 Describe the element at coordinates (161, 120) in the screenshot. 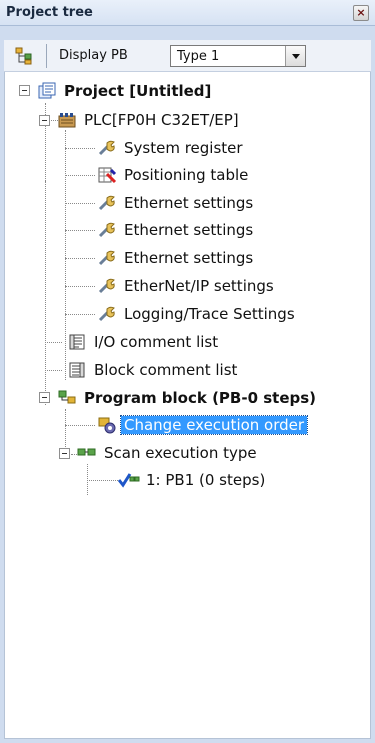

I see `tree-item-label: PLC[FP0H C32ET/EP]` at that location.